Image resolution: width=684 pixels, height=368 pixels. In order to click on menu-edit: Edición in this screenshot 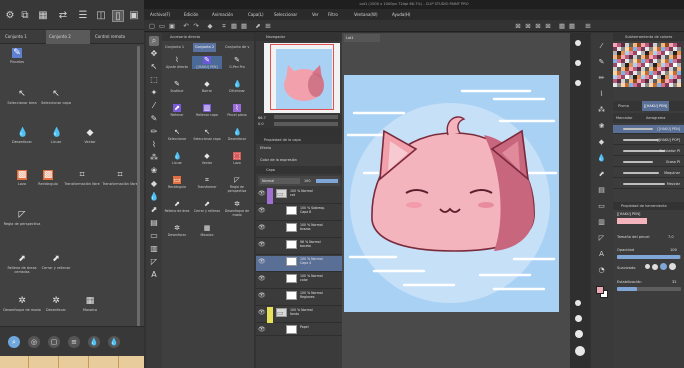, I will do `click(191, 14)`.